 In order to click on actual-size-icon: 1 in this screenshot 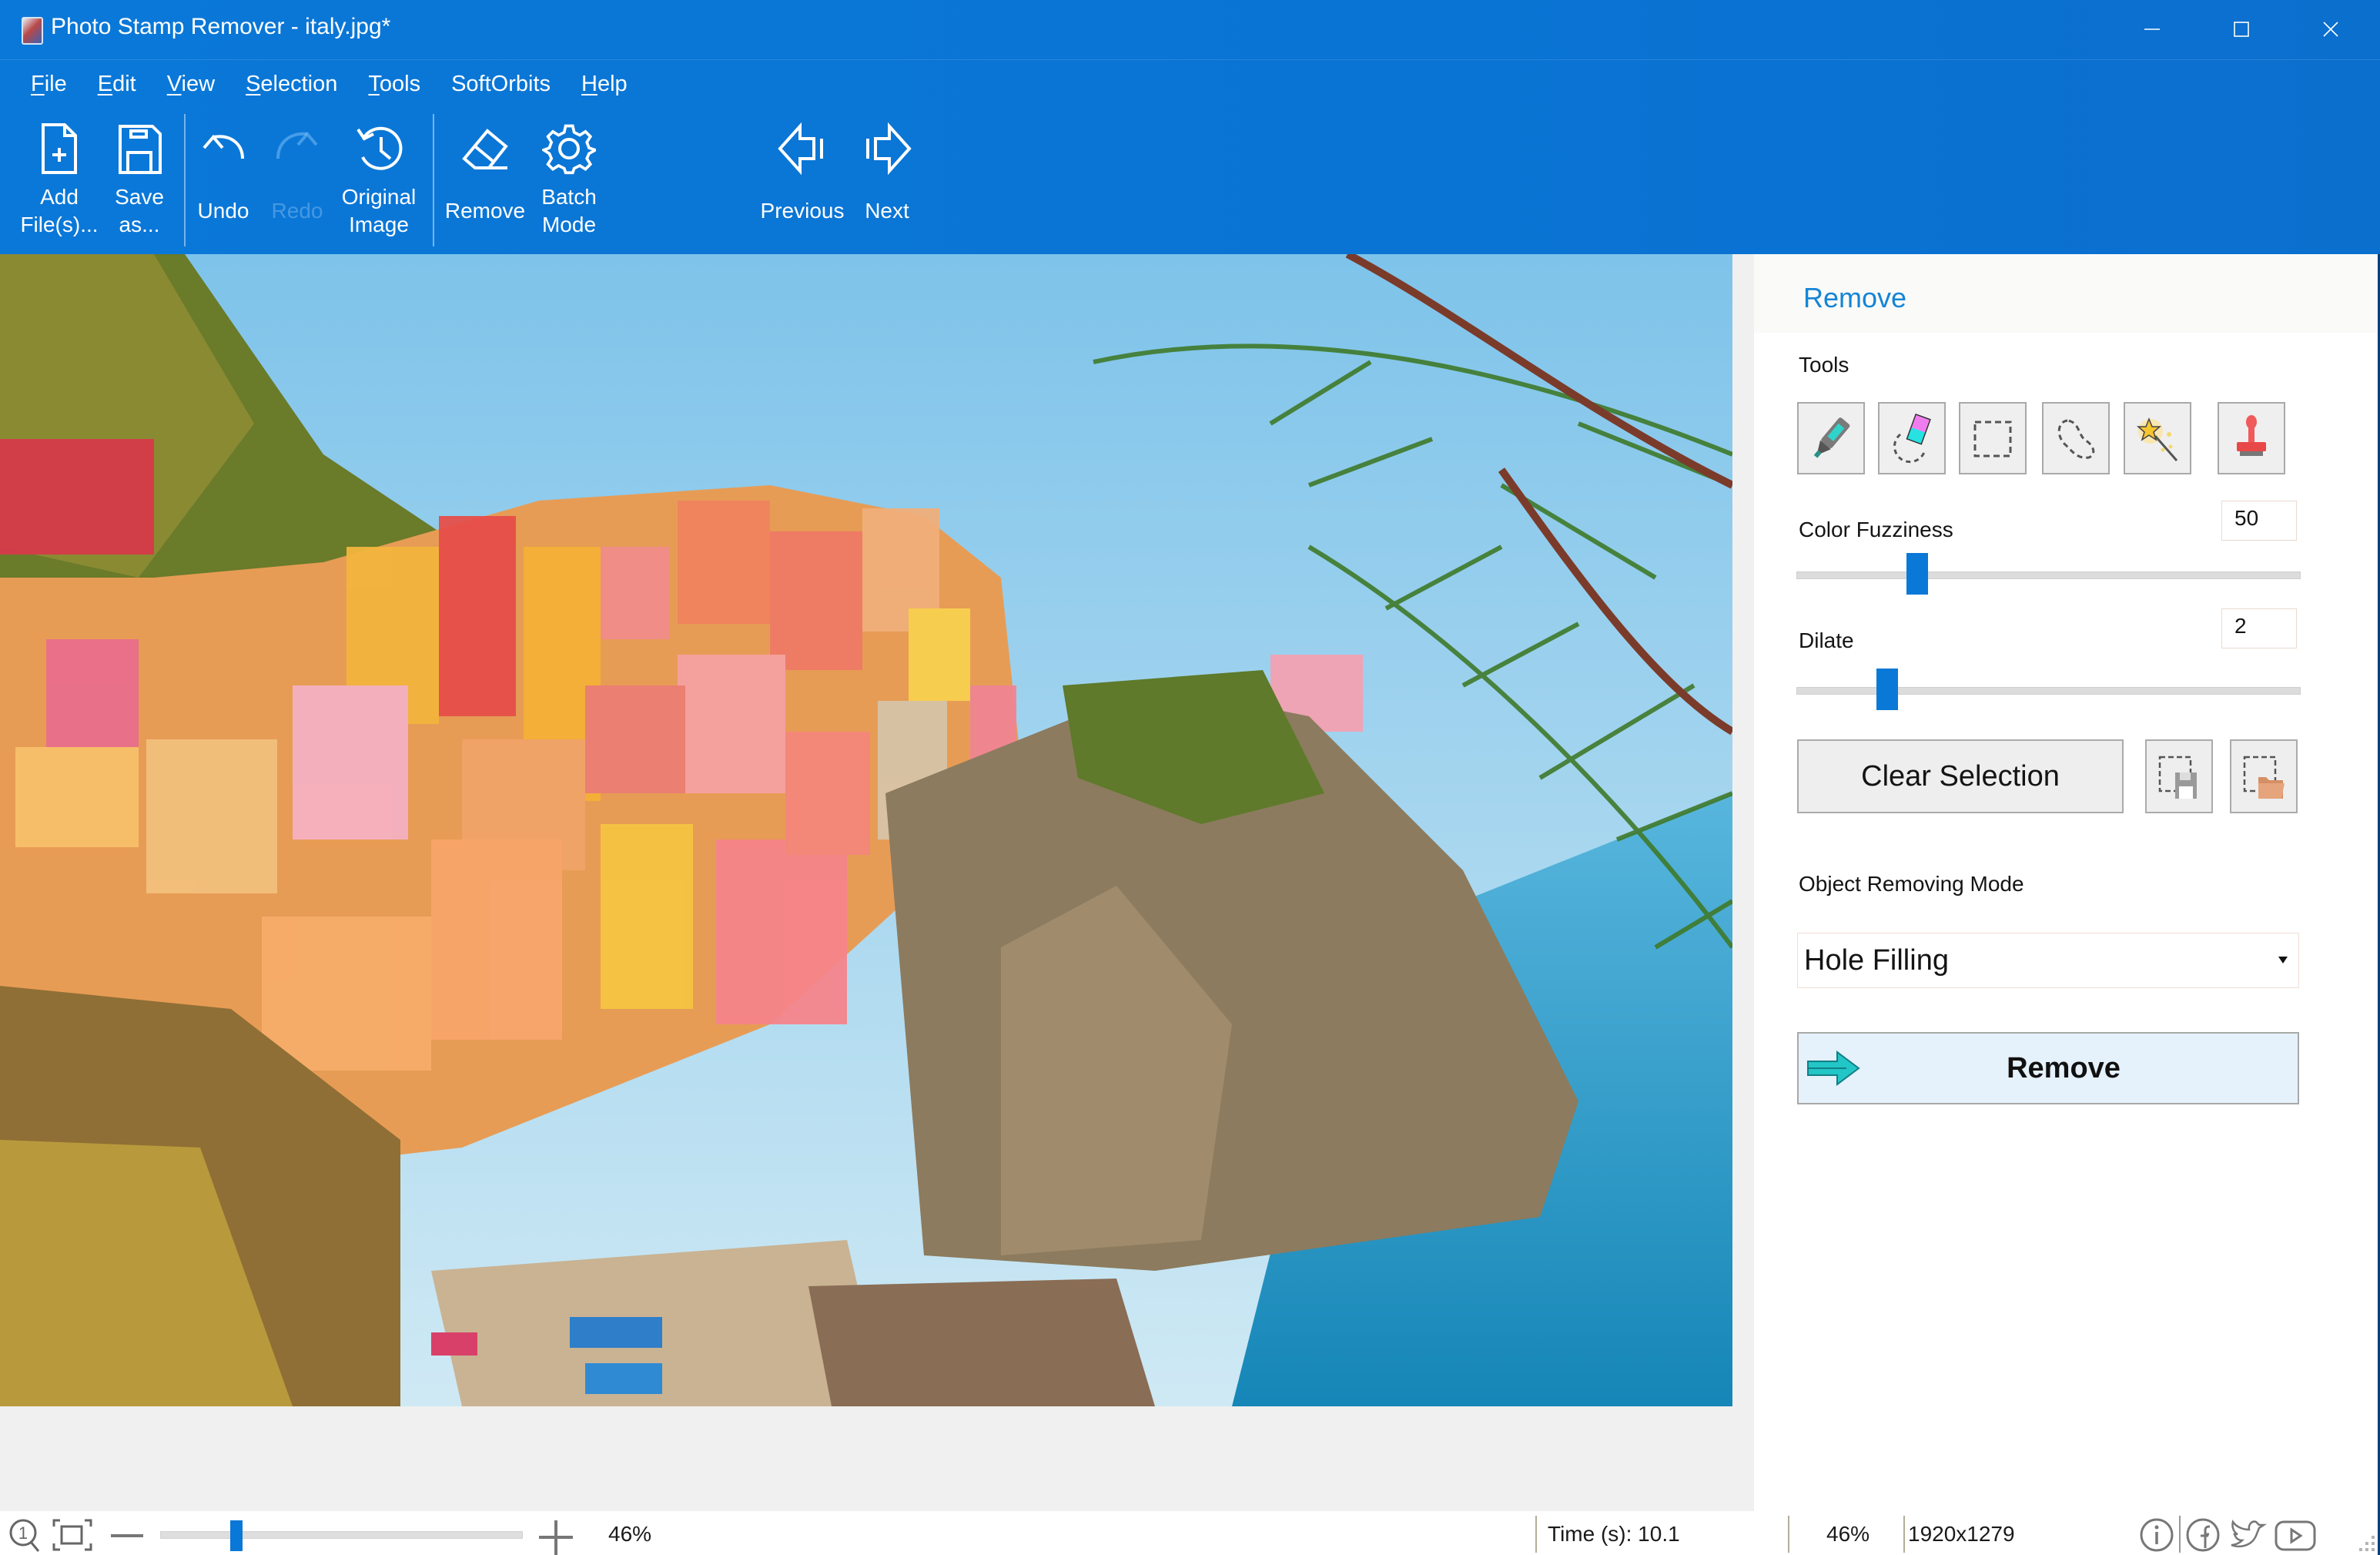, I will do `click(26, 1535)`.